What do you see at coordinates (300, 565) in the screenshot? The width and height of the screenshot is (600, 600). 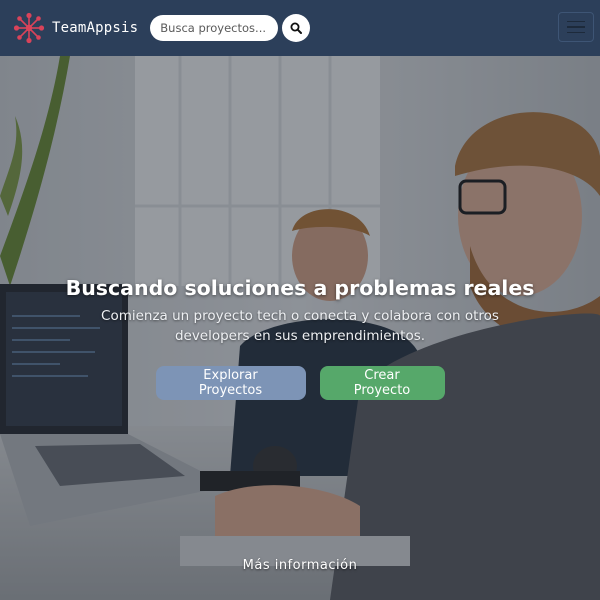 I see `more-info-link: Más información` at bounding box center [300, 565].